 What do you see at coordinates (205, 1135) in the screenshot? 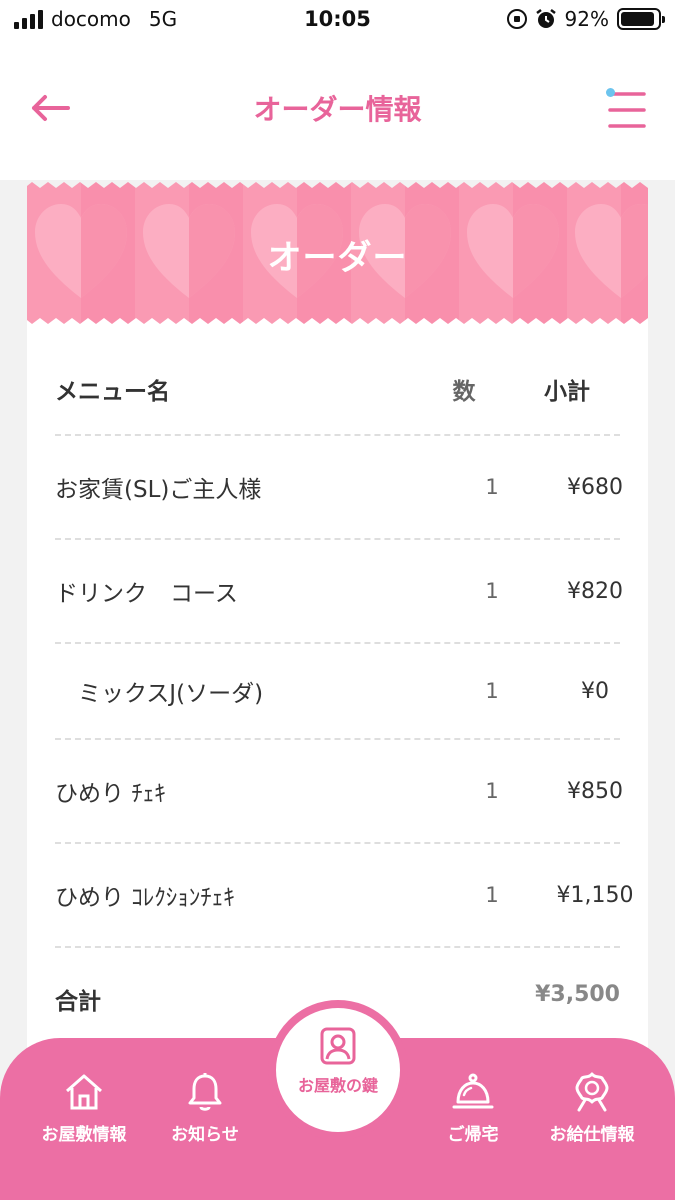
I see `nav-label: お知らせ` at bounding box center [205, 1135].